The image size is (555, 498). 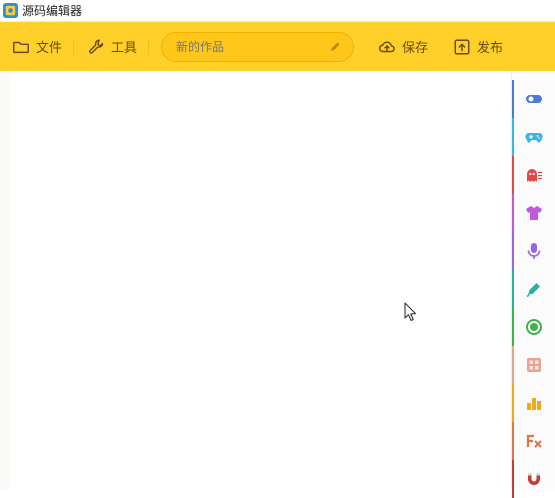 I want to click on upload-box-icon, so click(x=462, y=46).